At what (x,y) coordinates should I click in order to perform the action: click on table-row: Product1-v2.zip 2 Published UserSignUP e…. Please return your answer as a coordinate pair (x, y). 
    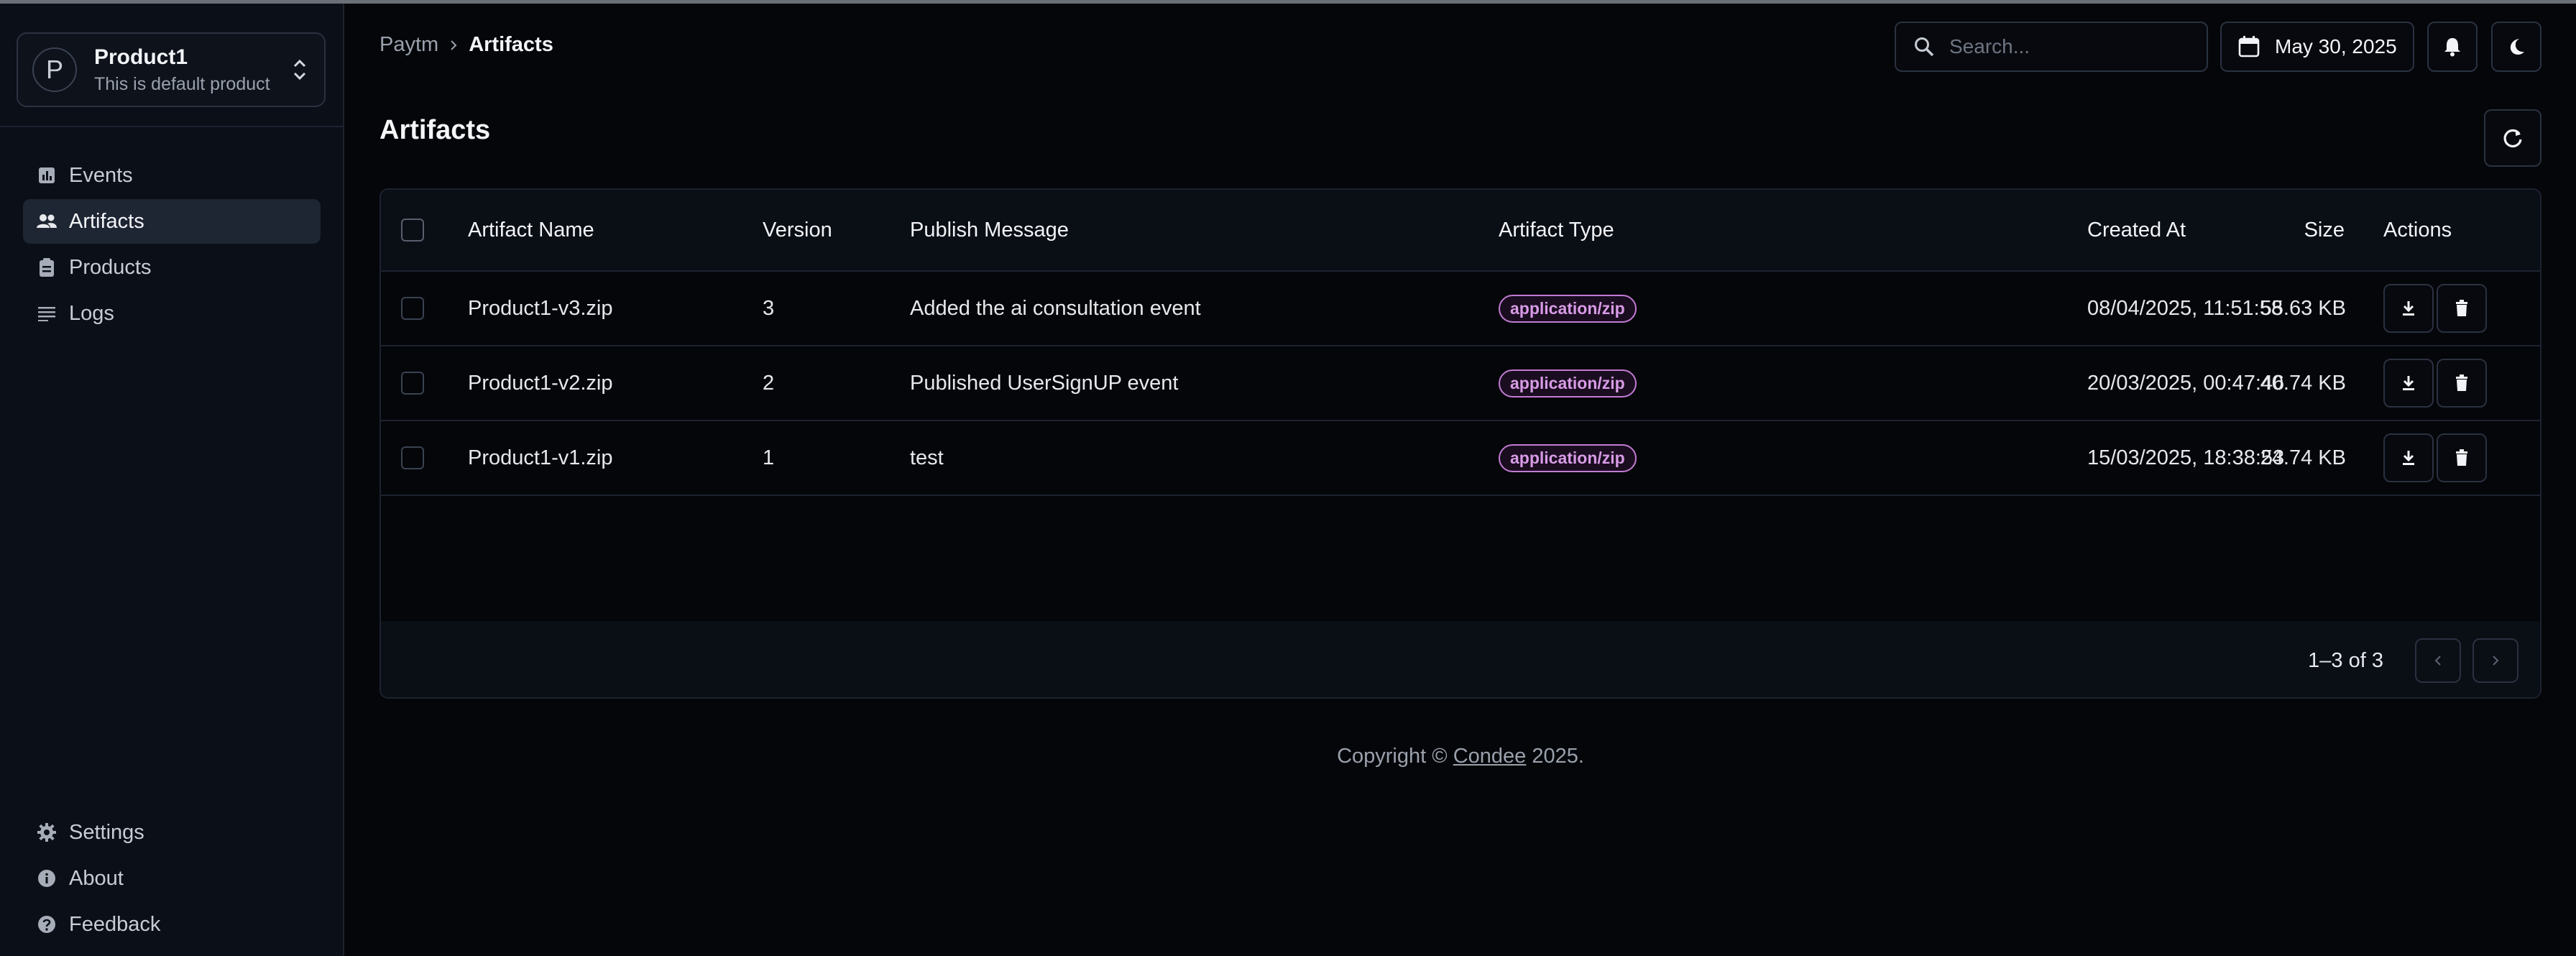
    Looking at the image, I should click on (1460, 383).